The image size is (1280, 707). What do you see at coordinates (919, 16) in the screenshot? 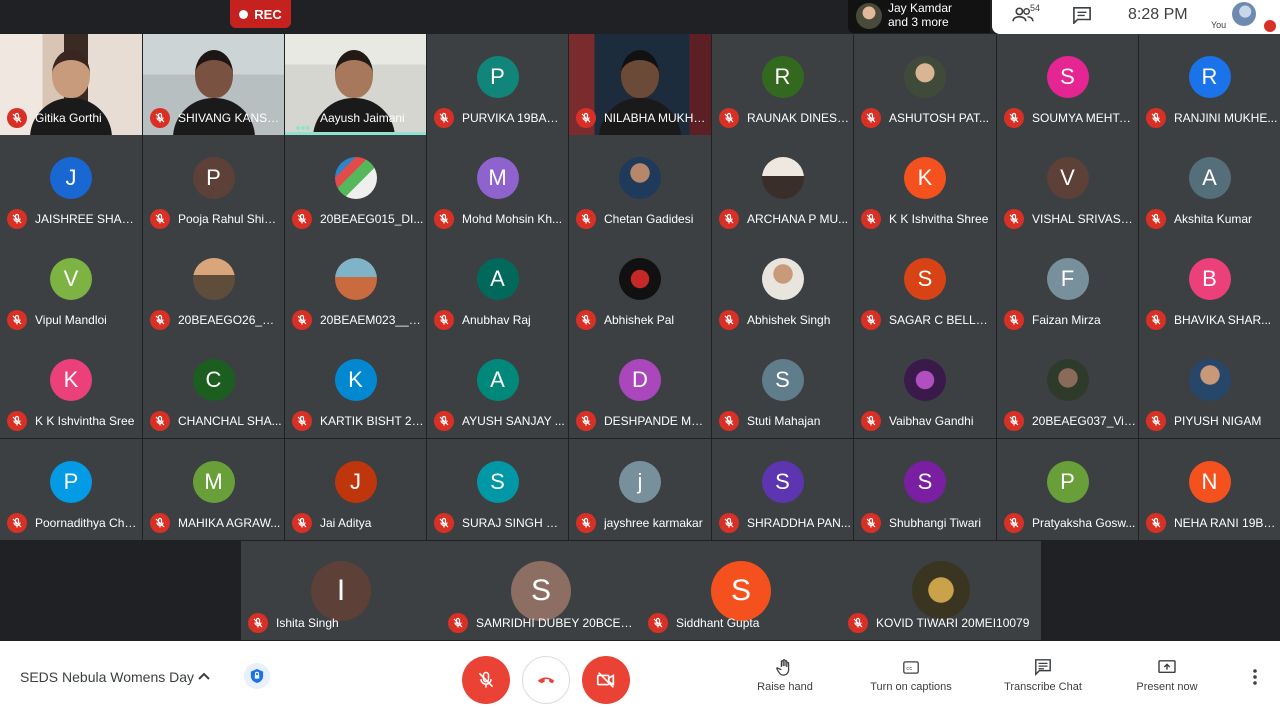
I see `presenter-indicator: Jay Kamdar and 3 more` at bounding box center [919, 16].